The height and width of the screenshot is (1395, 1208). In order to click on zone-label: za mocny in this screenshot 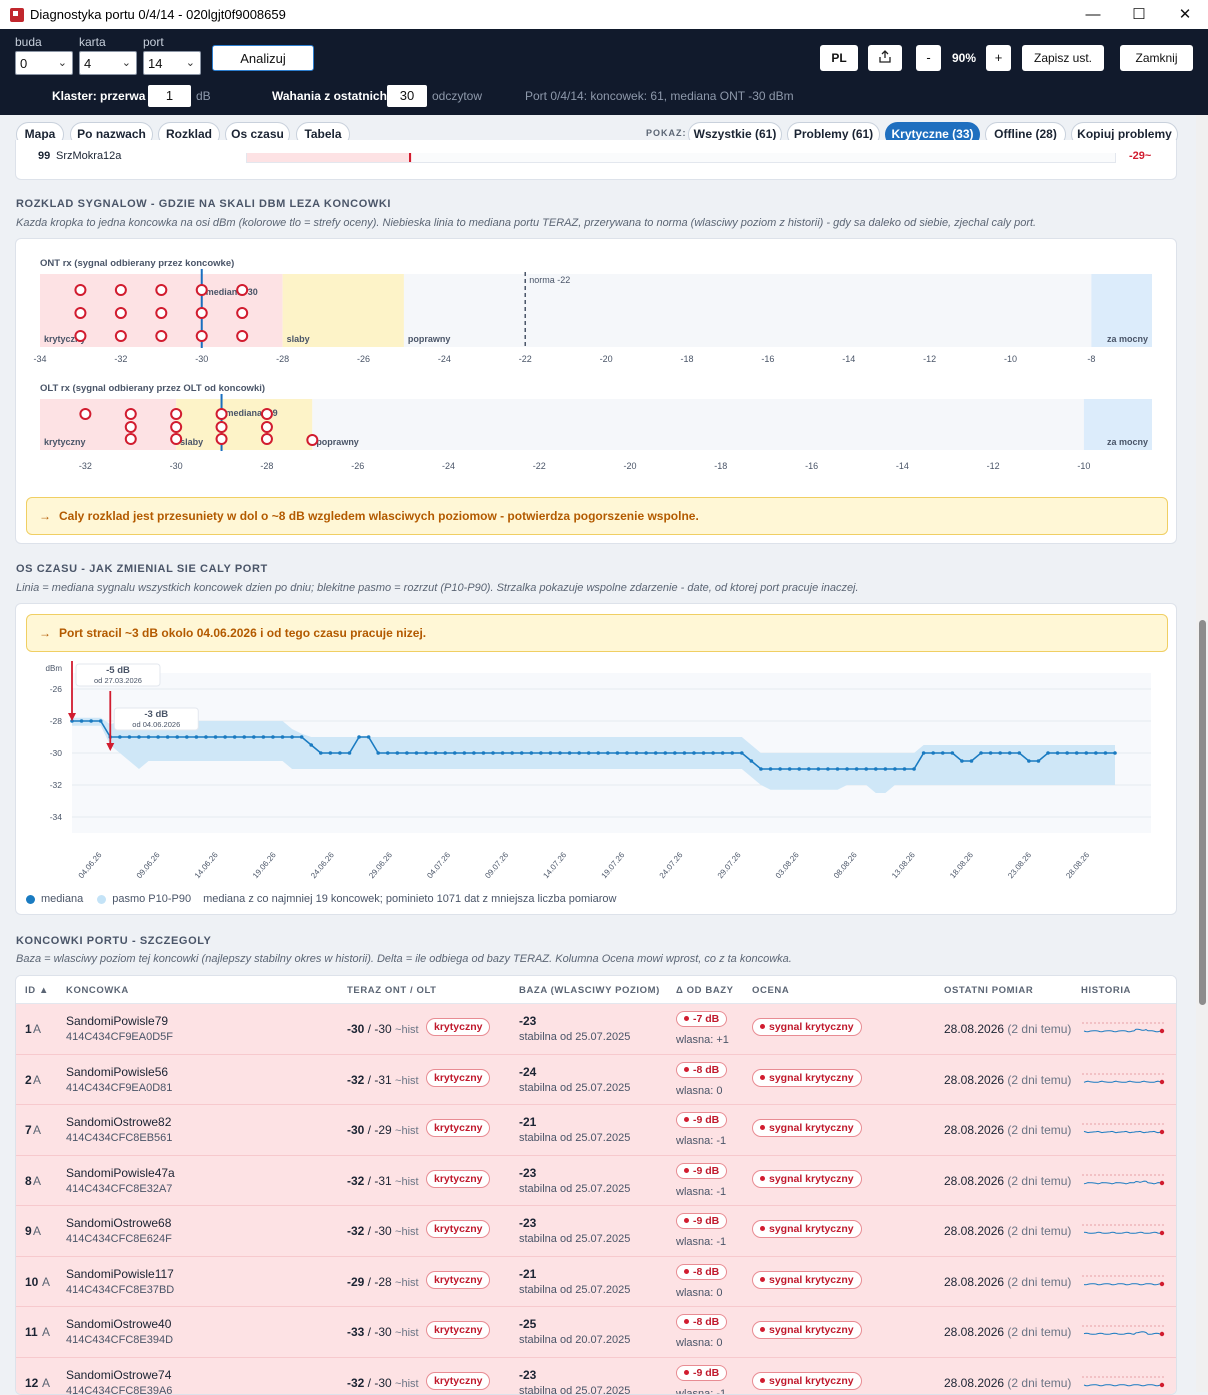, I will do `click(1127, 339)`.